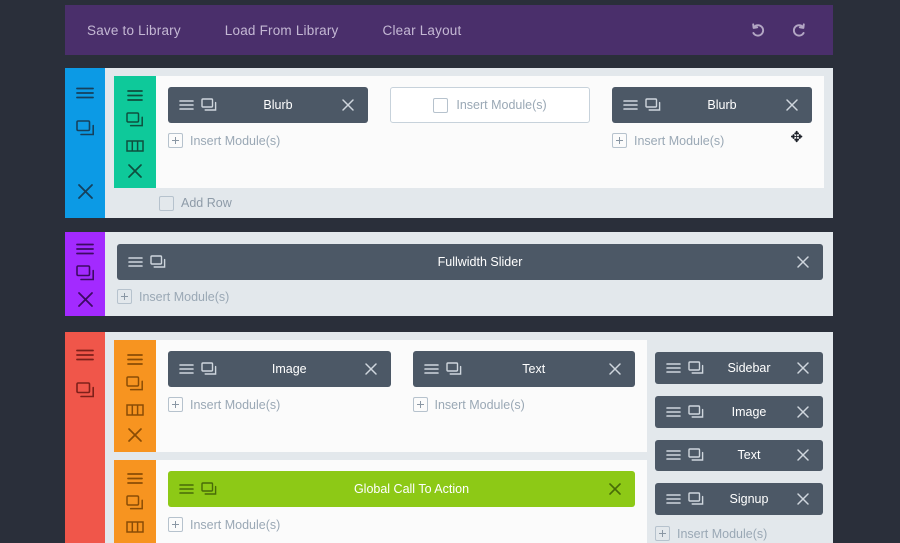  I want to click on module-signup: Signup, so click(739, 499).